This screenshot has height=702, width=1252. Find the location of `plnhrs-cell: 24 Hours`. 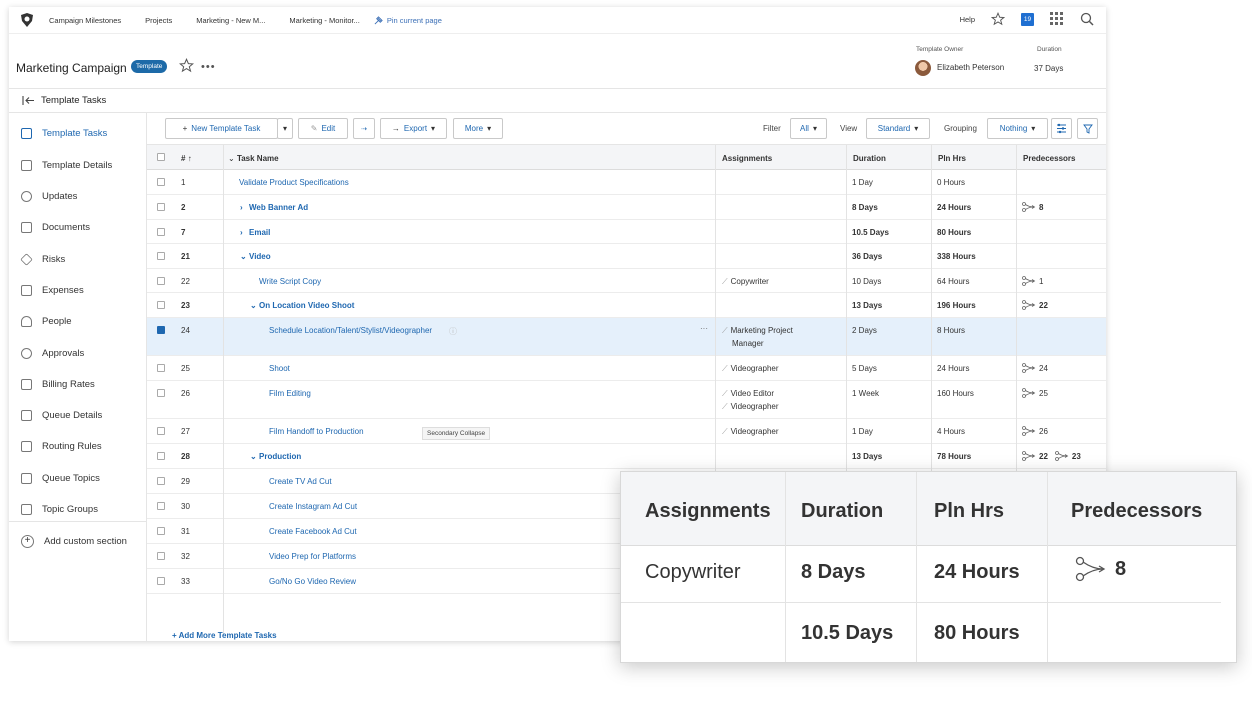

plnhrs-cell: 24 Hours is located at coordinates (953, 368).